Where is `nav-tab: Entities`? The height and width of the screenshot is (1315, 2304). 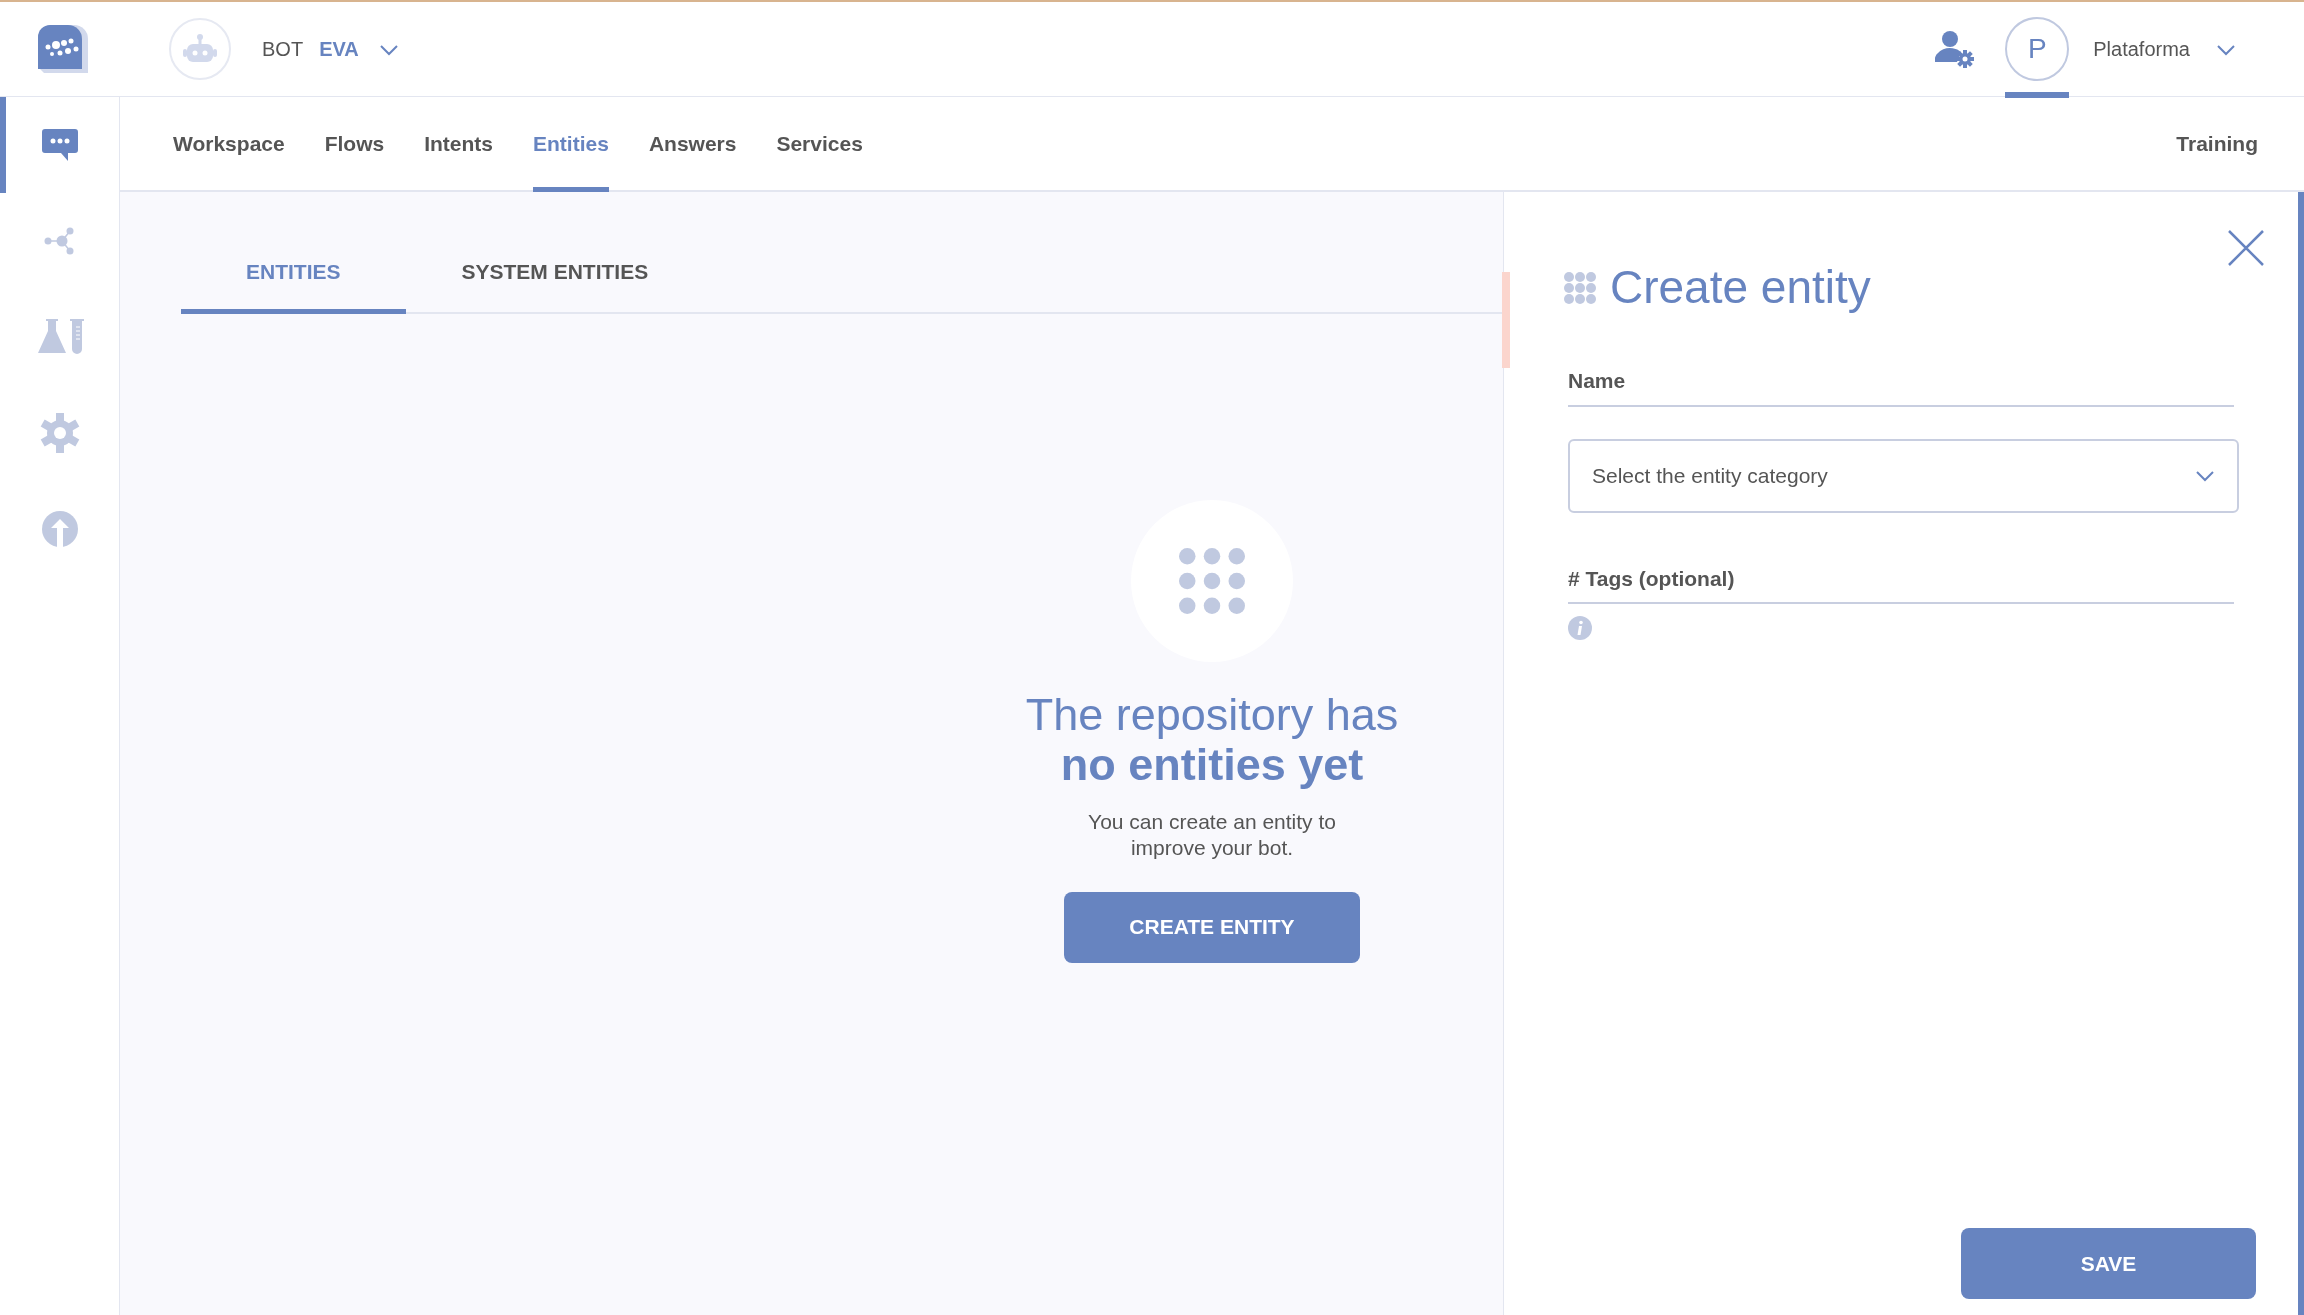
nav-tab: Entities is located at coordinates (571, 143).